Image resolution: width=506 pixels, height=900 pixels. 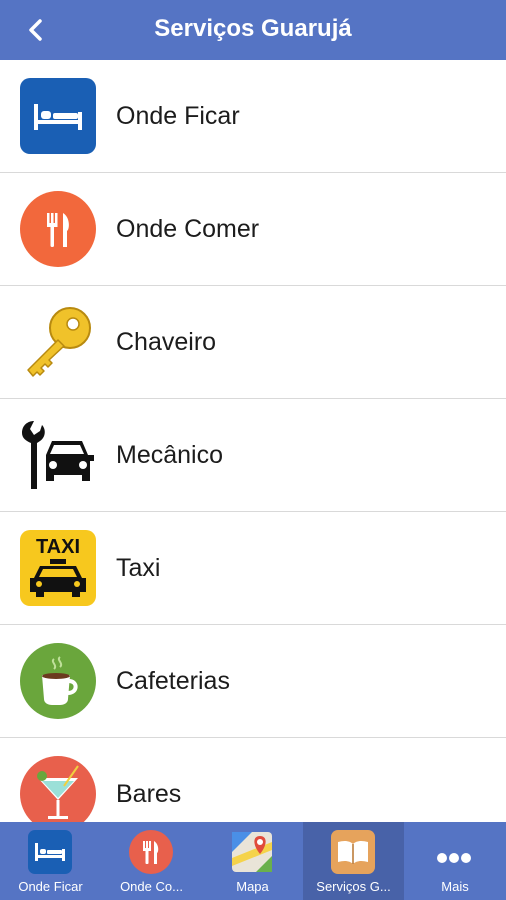 I want to click on list-item-cafeterias: Cafeterias, so click(x=253, y=681).